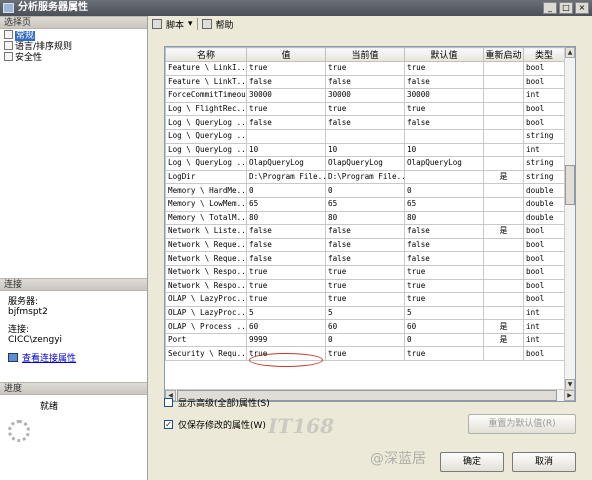 The width and height of the screenshot is (592, 480). I want to click on window-controls: _ □ ×, so click(566, 8).